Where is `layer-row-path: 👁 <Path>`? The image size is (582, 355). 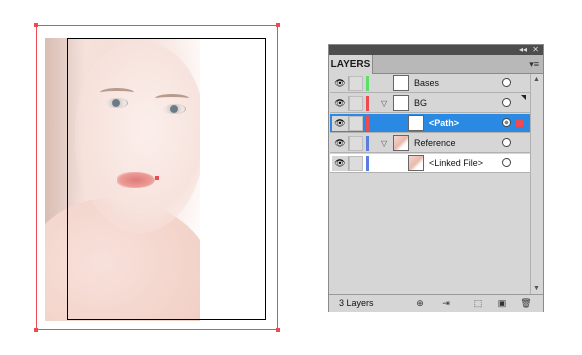 layer-row-path: 👁 <Path> is located at coordinates (430, 123).